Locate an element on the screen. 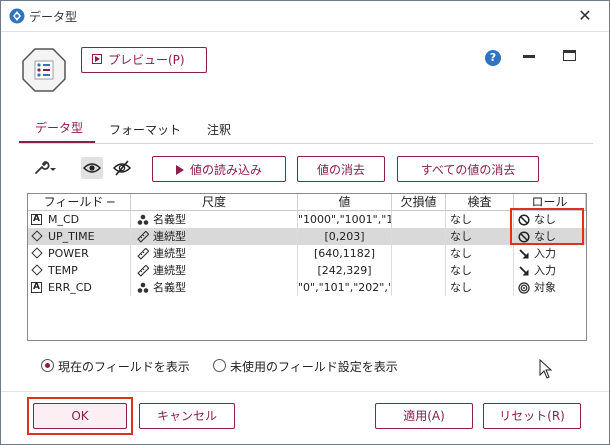 Image resolution: width=610 pixels, height=445 pixels. read-values-button: 値の読み込み is located at coordinates (219, 169).